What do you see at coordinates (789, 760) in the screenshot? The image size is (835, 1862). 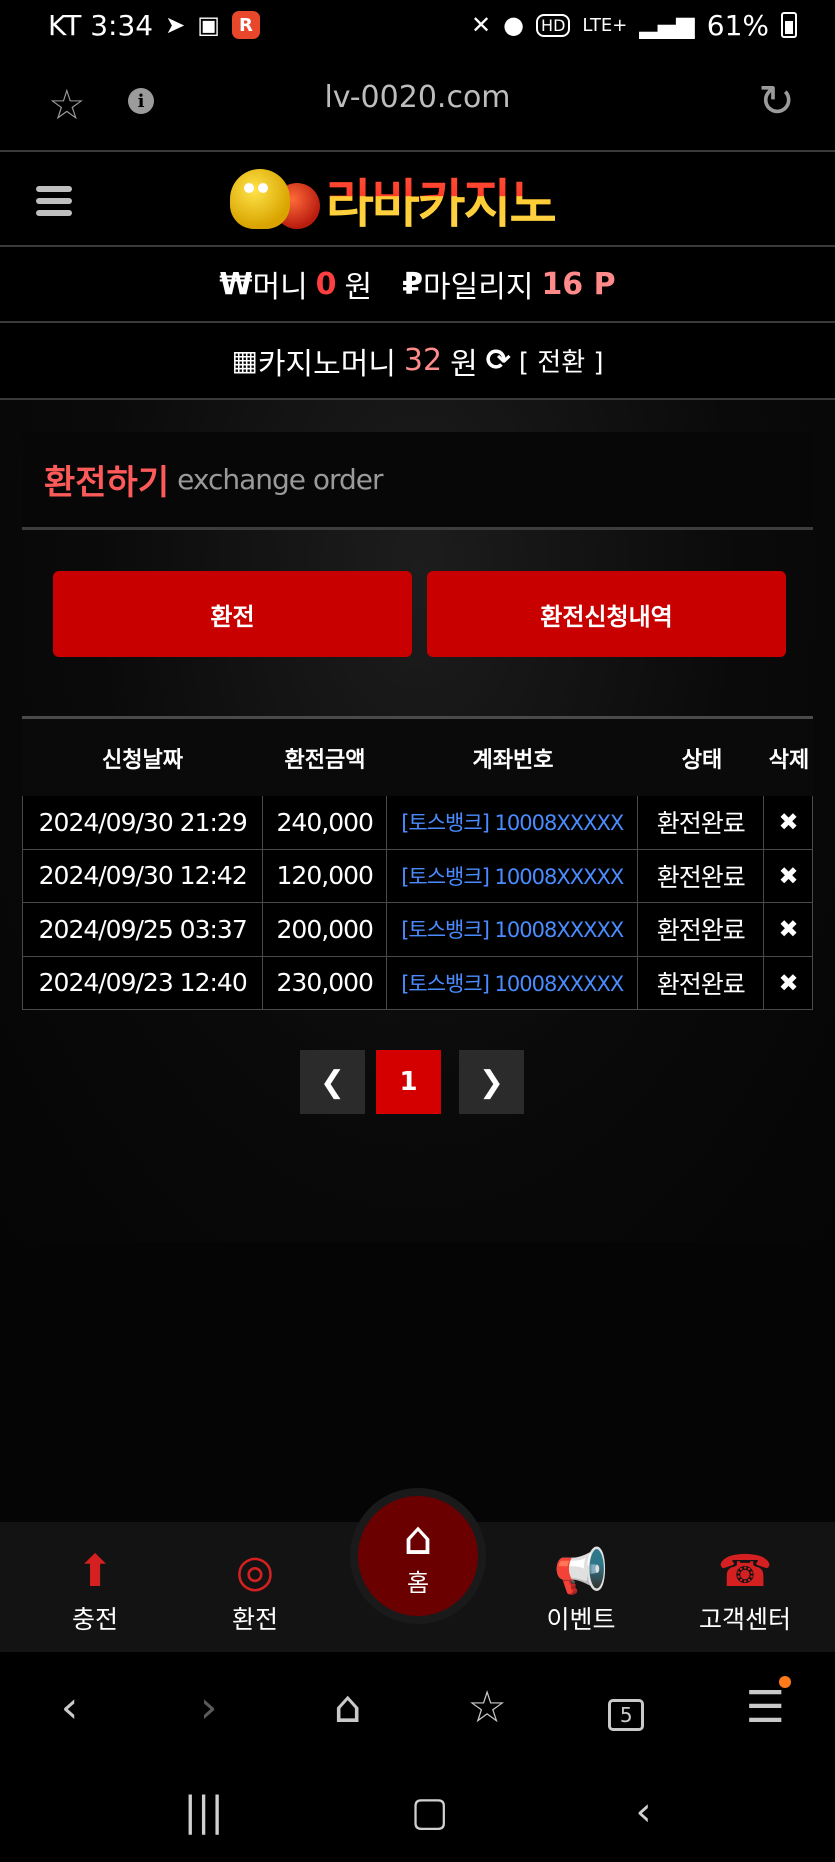 I see `header-delete: 삭제` at bounding box center [789, 760].